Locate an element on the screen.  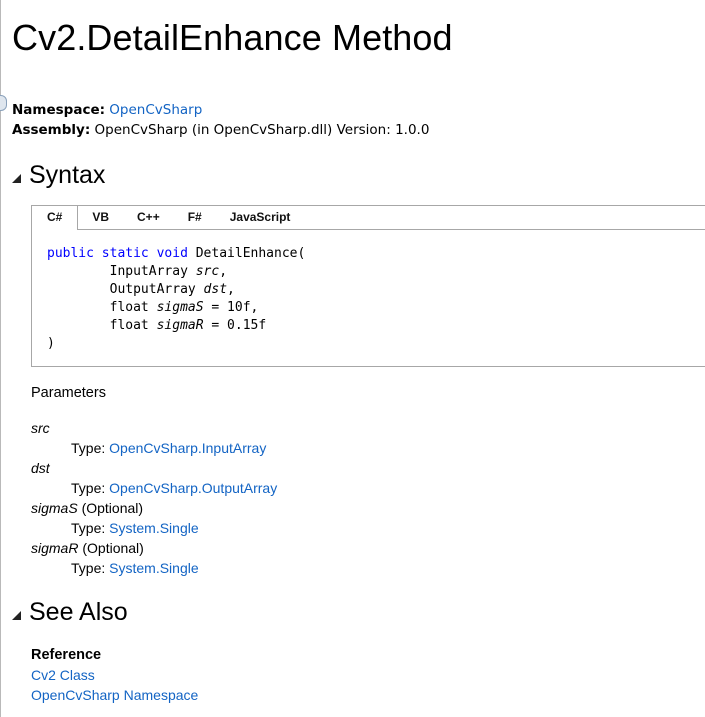
namespace-page-link: OpenCvSharp Namespace is located at coordinates (114, 695).